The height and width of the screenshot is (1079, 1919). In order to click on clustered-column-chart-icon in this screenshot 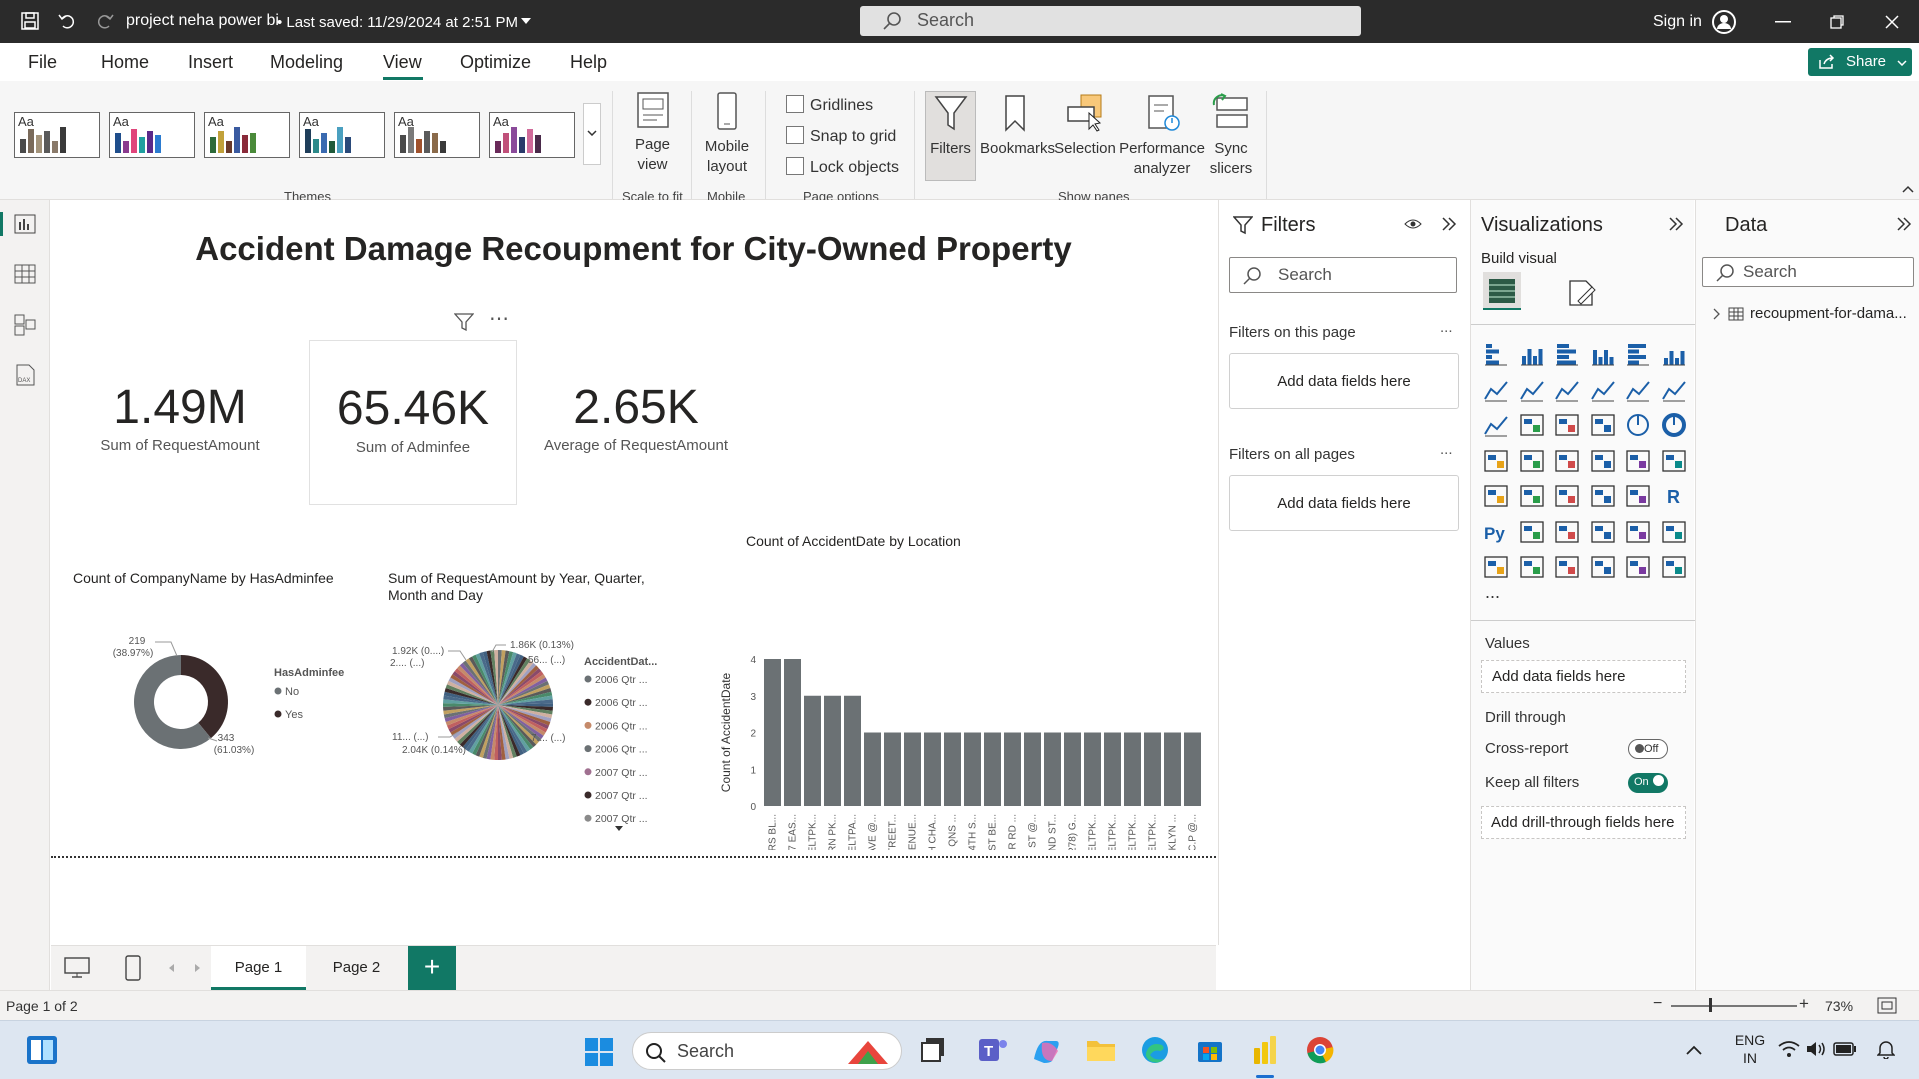, I will do `click(1603, 354)`.